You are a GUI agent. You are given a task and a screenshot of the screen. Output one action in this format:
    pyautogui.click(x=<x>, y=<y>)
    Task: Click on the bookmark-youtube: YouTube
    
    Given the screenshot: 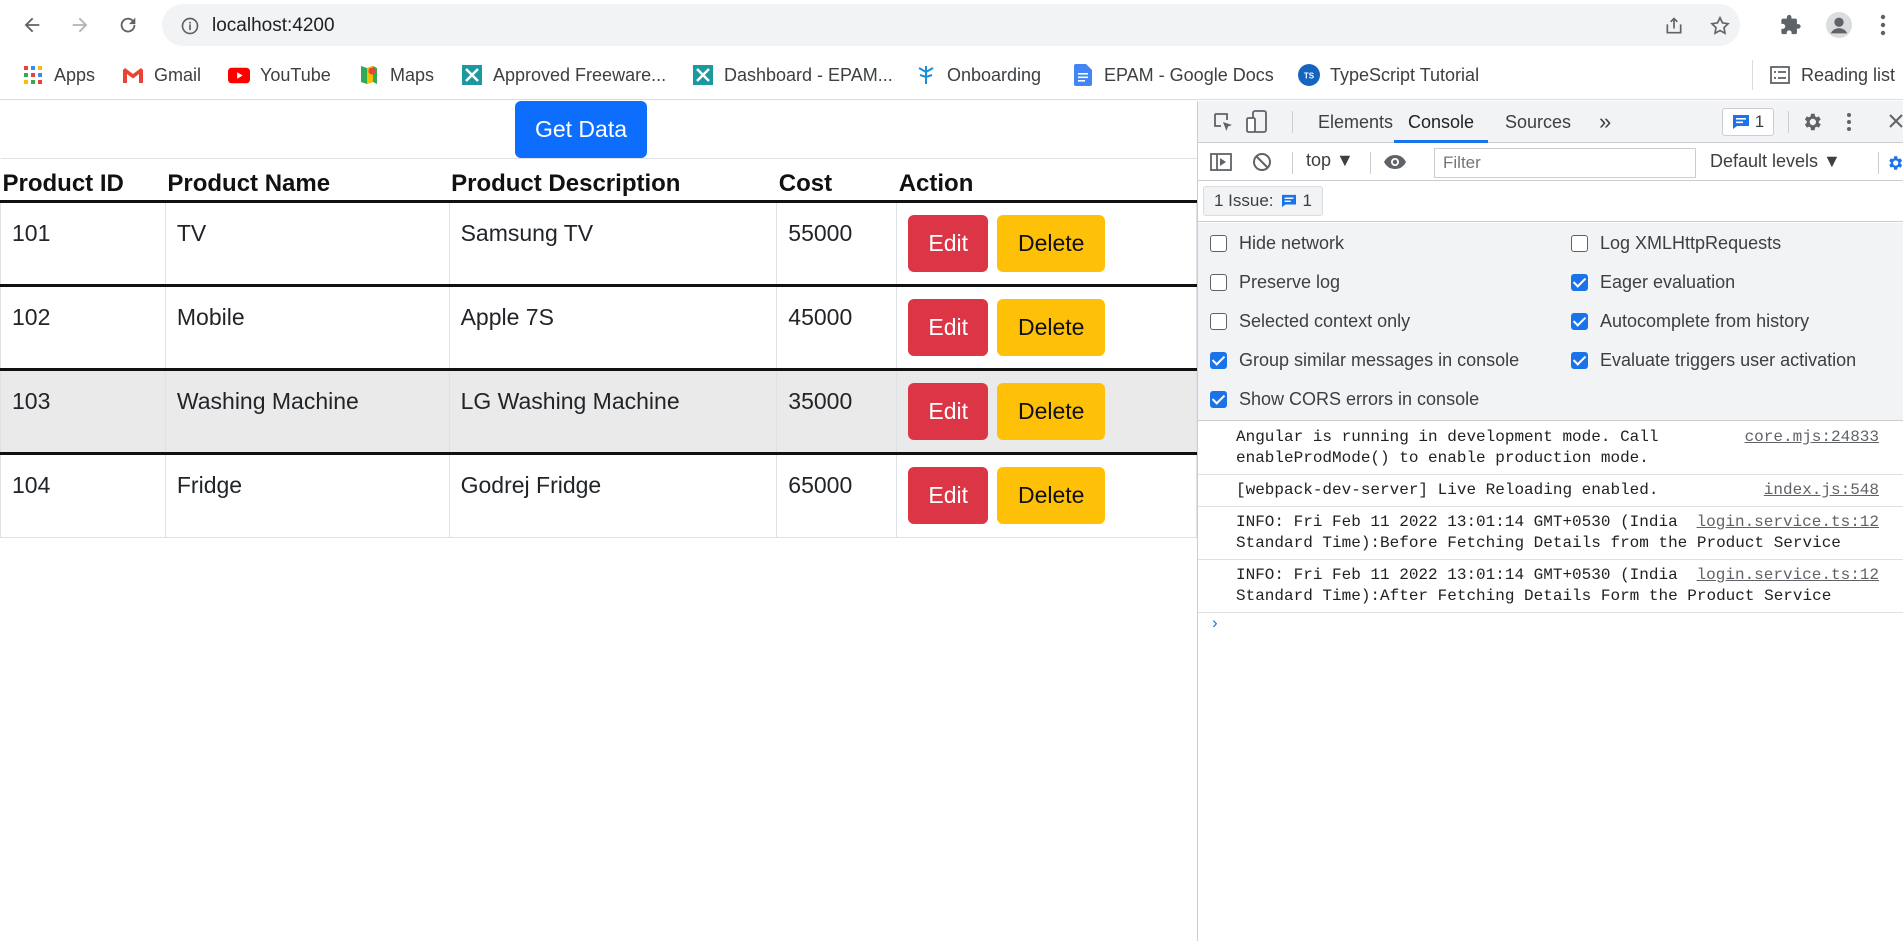 What is the action you would take?
    pyautogui.click(x=279, y=75)
    